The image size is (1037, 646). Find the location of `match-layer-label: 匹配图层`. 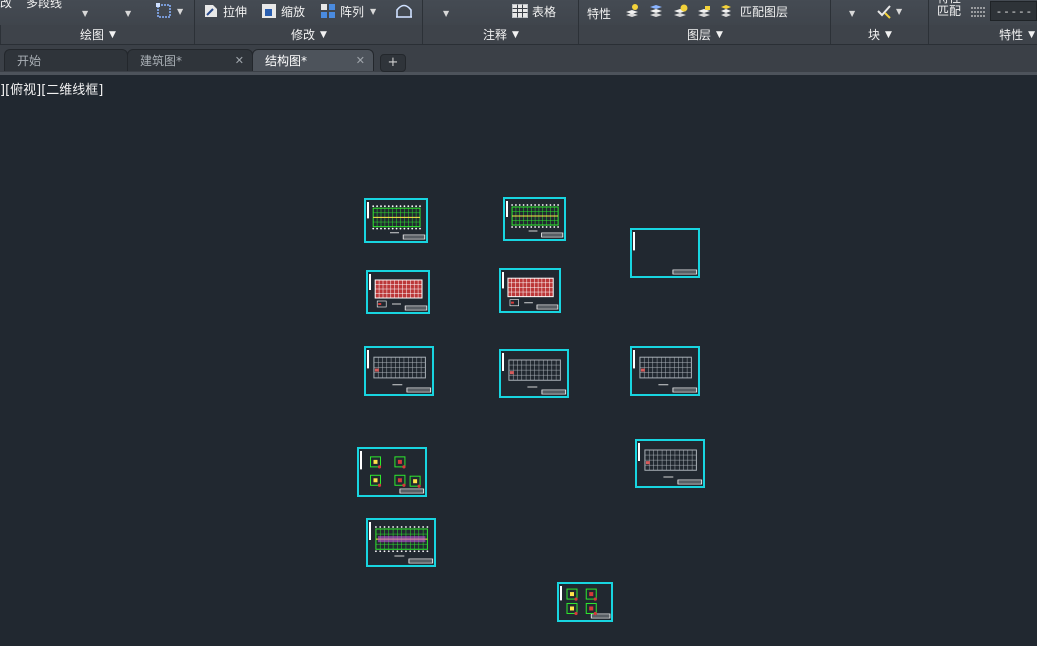

match-layer-label: 匹配图层 is located at coordinates (764, 11).